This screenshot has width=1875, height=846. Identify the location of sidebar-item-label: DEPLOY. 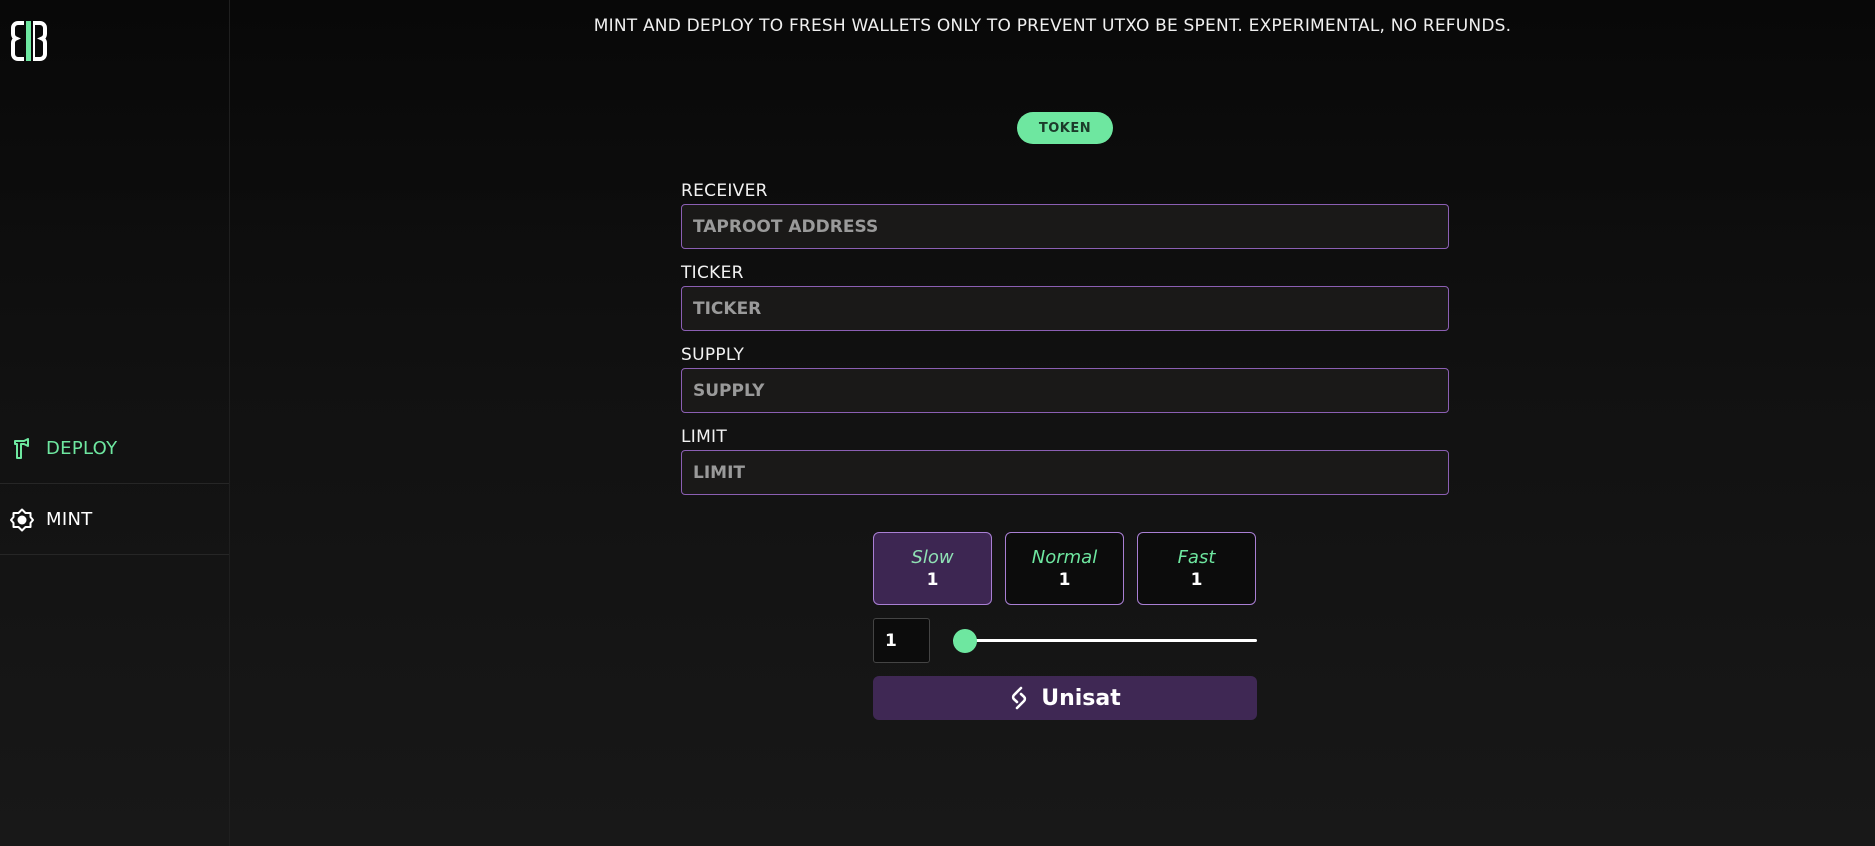
(82, 448).